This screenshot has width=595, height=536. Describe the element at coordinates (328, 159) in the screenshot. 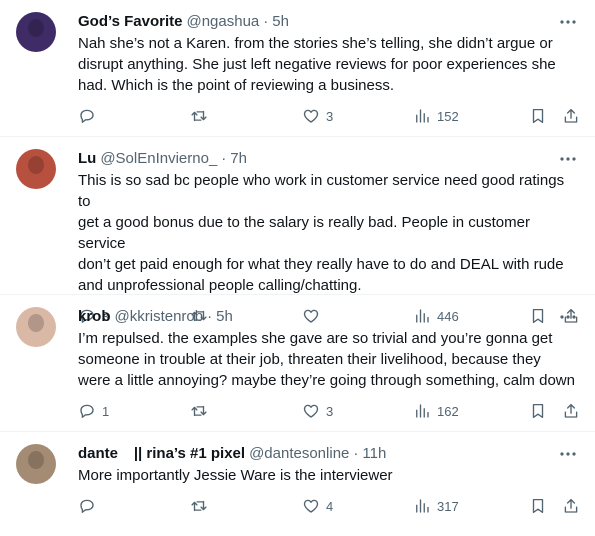

I see `tweet-header: Lu @SolEnInvierno_ · 7h` at that location.